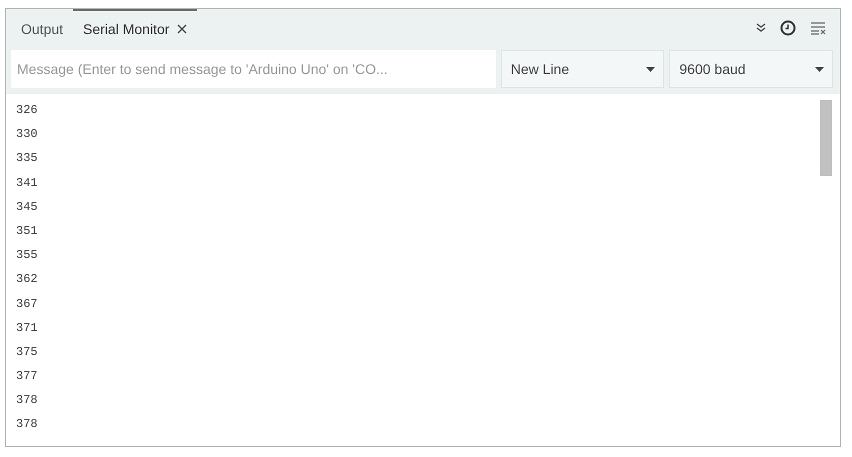  Describe the element at coordinates (761, 27) in the screenshot. I see `autoscroll-icon` at that location.